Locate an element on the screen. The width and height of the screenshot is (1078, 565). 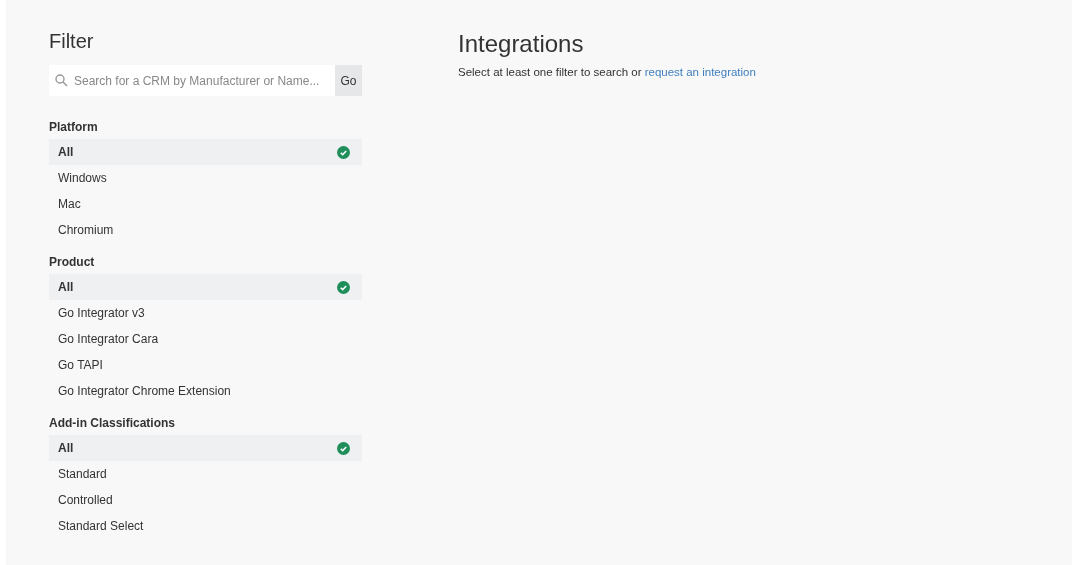
section-heading: Product is located at coordinates (72, 262).